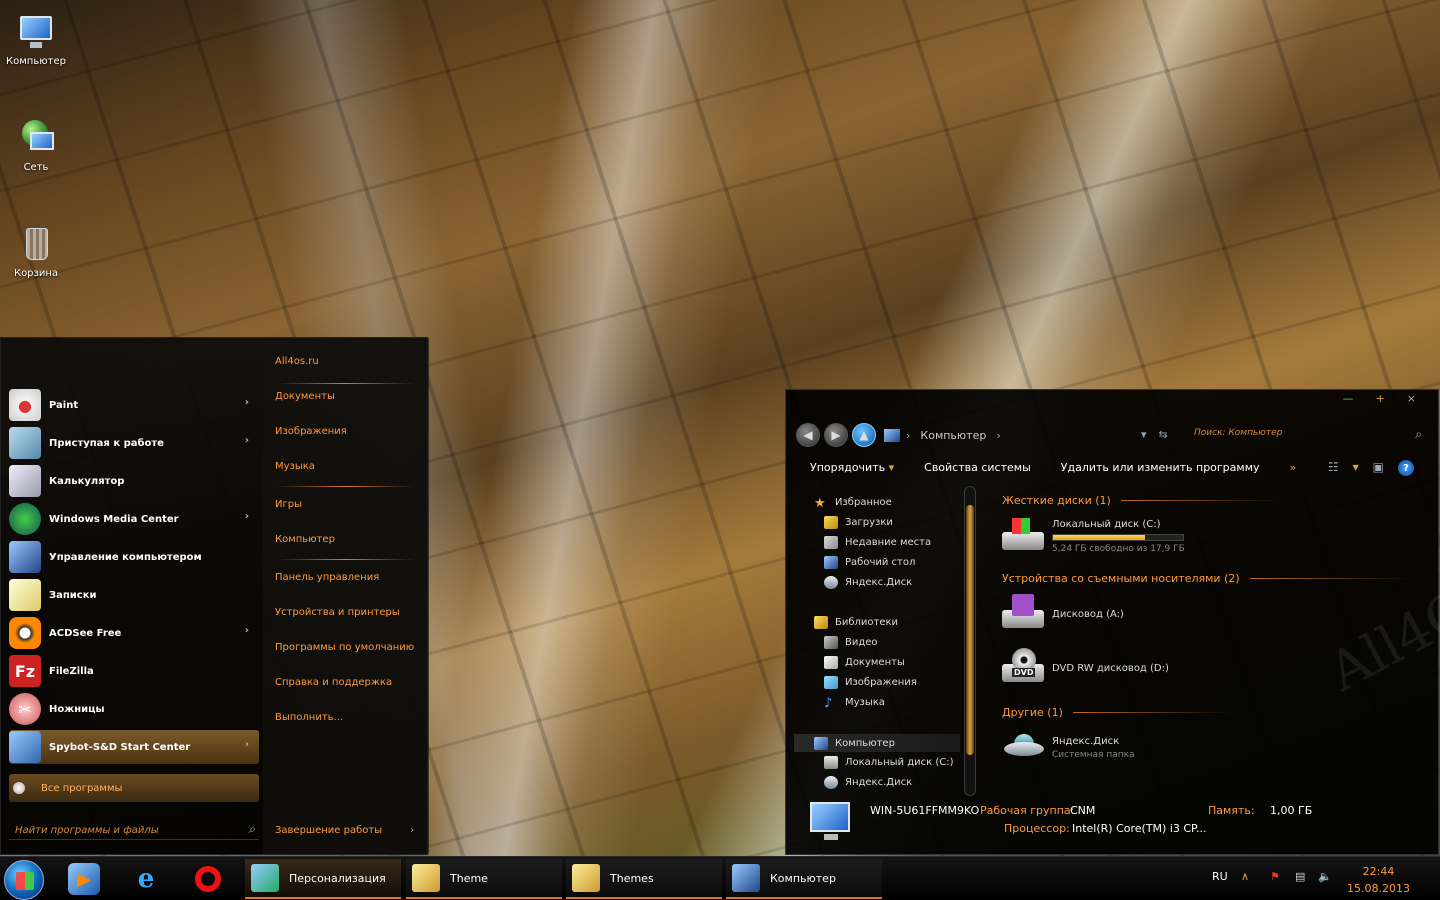  I want to click on all-programs-label: Все программы, so click(82, 788).